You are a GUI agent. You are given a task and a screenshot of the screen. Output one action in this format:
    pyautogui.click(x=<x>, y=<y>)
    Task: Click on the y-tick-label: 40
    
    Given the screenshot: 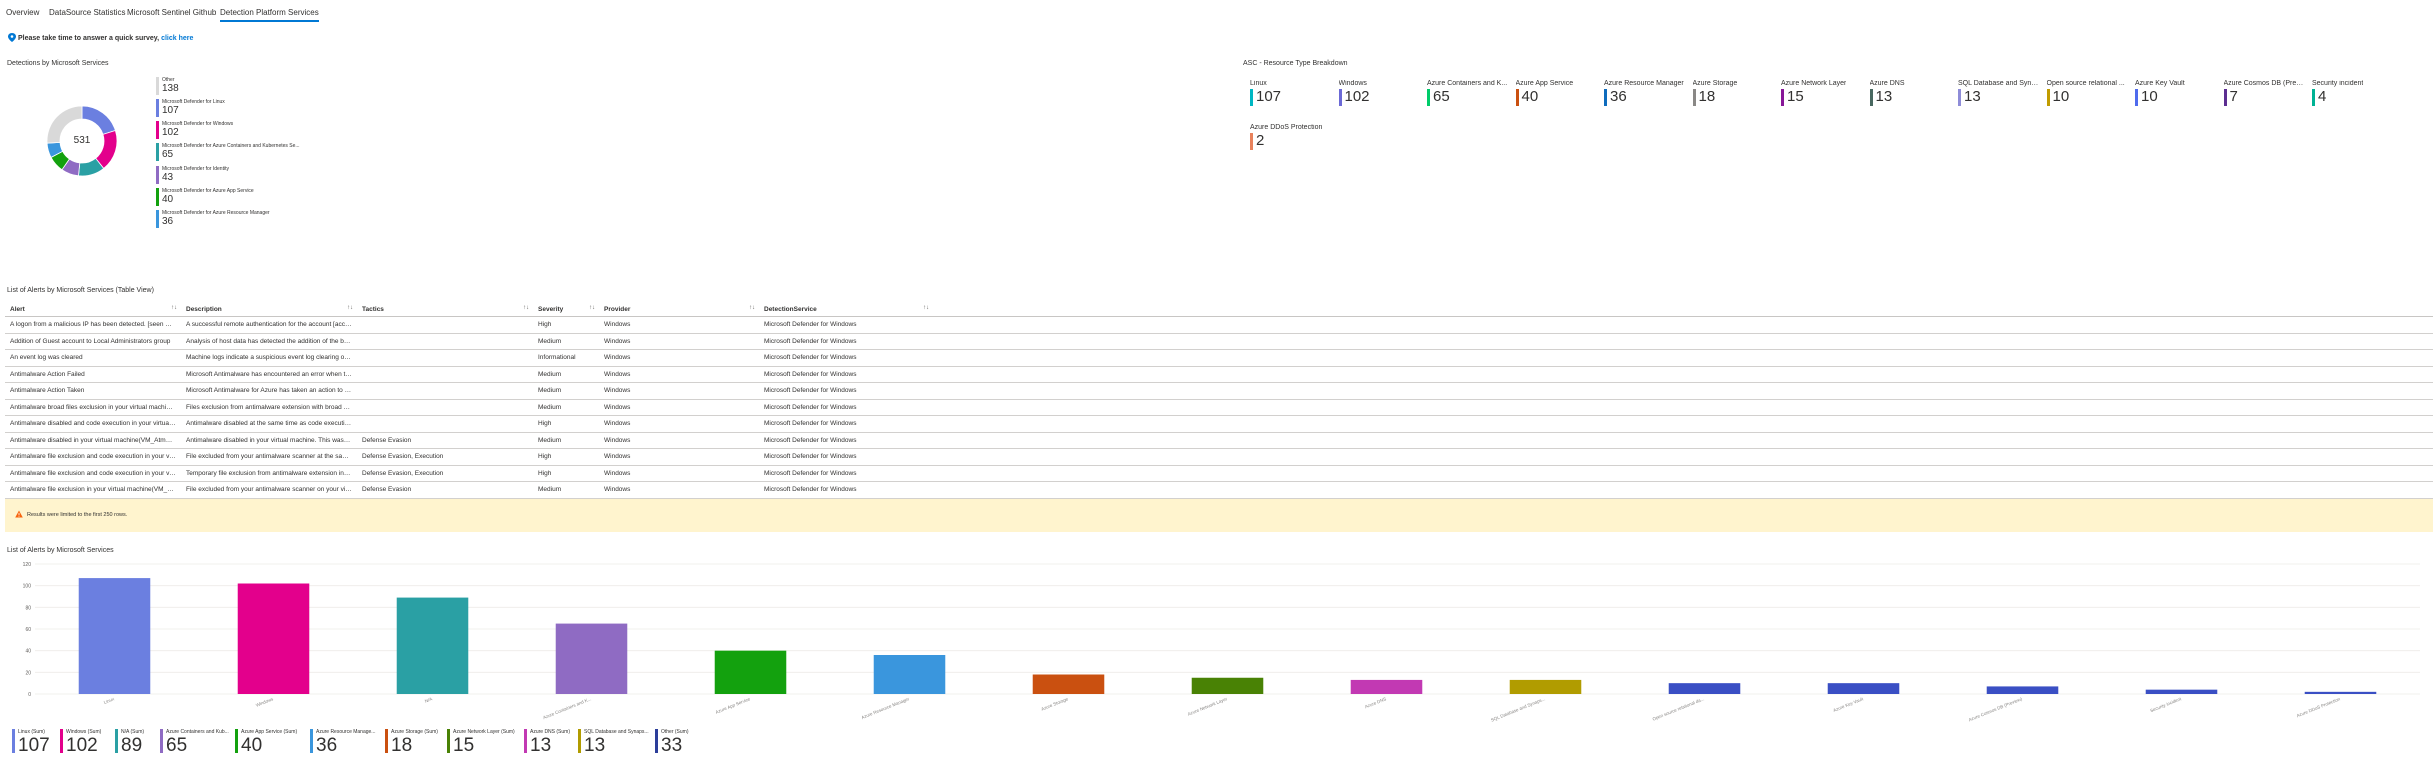 What is the action you would take?
    pyautogui.click(x=28, y=652)
    